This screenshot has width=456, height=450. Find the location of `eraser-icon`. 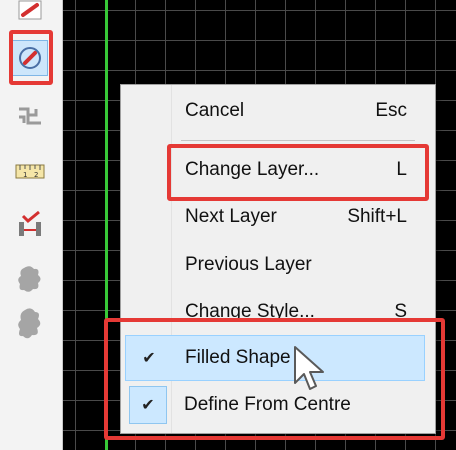

eraser-icon is located at coordinates (30, 10).